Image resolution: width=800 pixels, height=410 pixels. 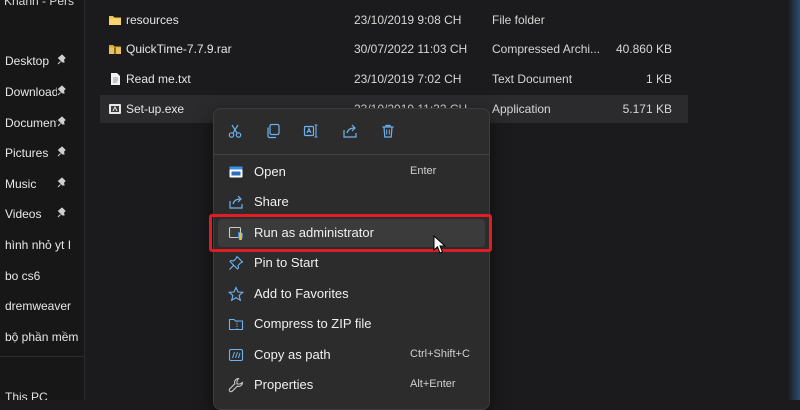 What do you see at coordinates (521, 109) in the screenshot?
I see `file-type: Application` at bounding box center [521, 109].